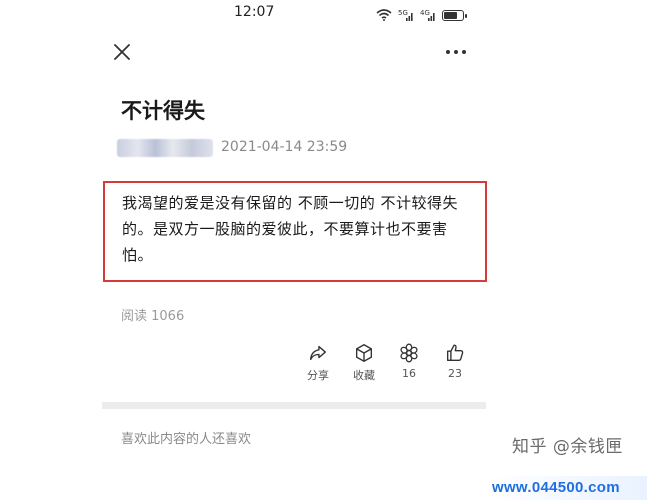  I want to click on thumbs-up-icon, so click(455, 353).